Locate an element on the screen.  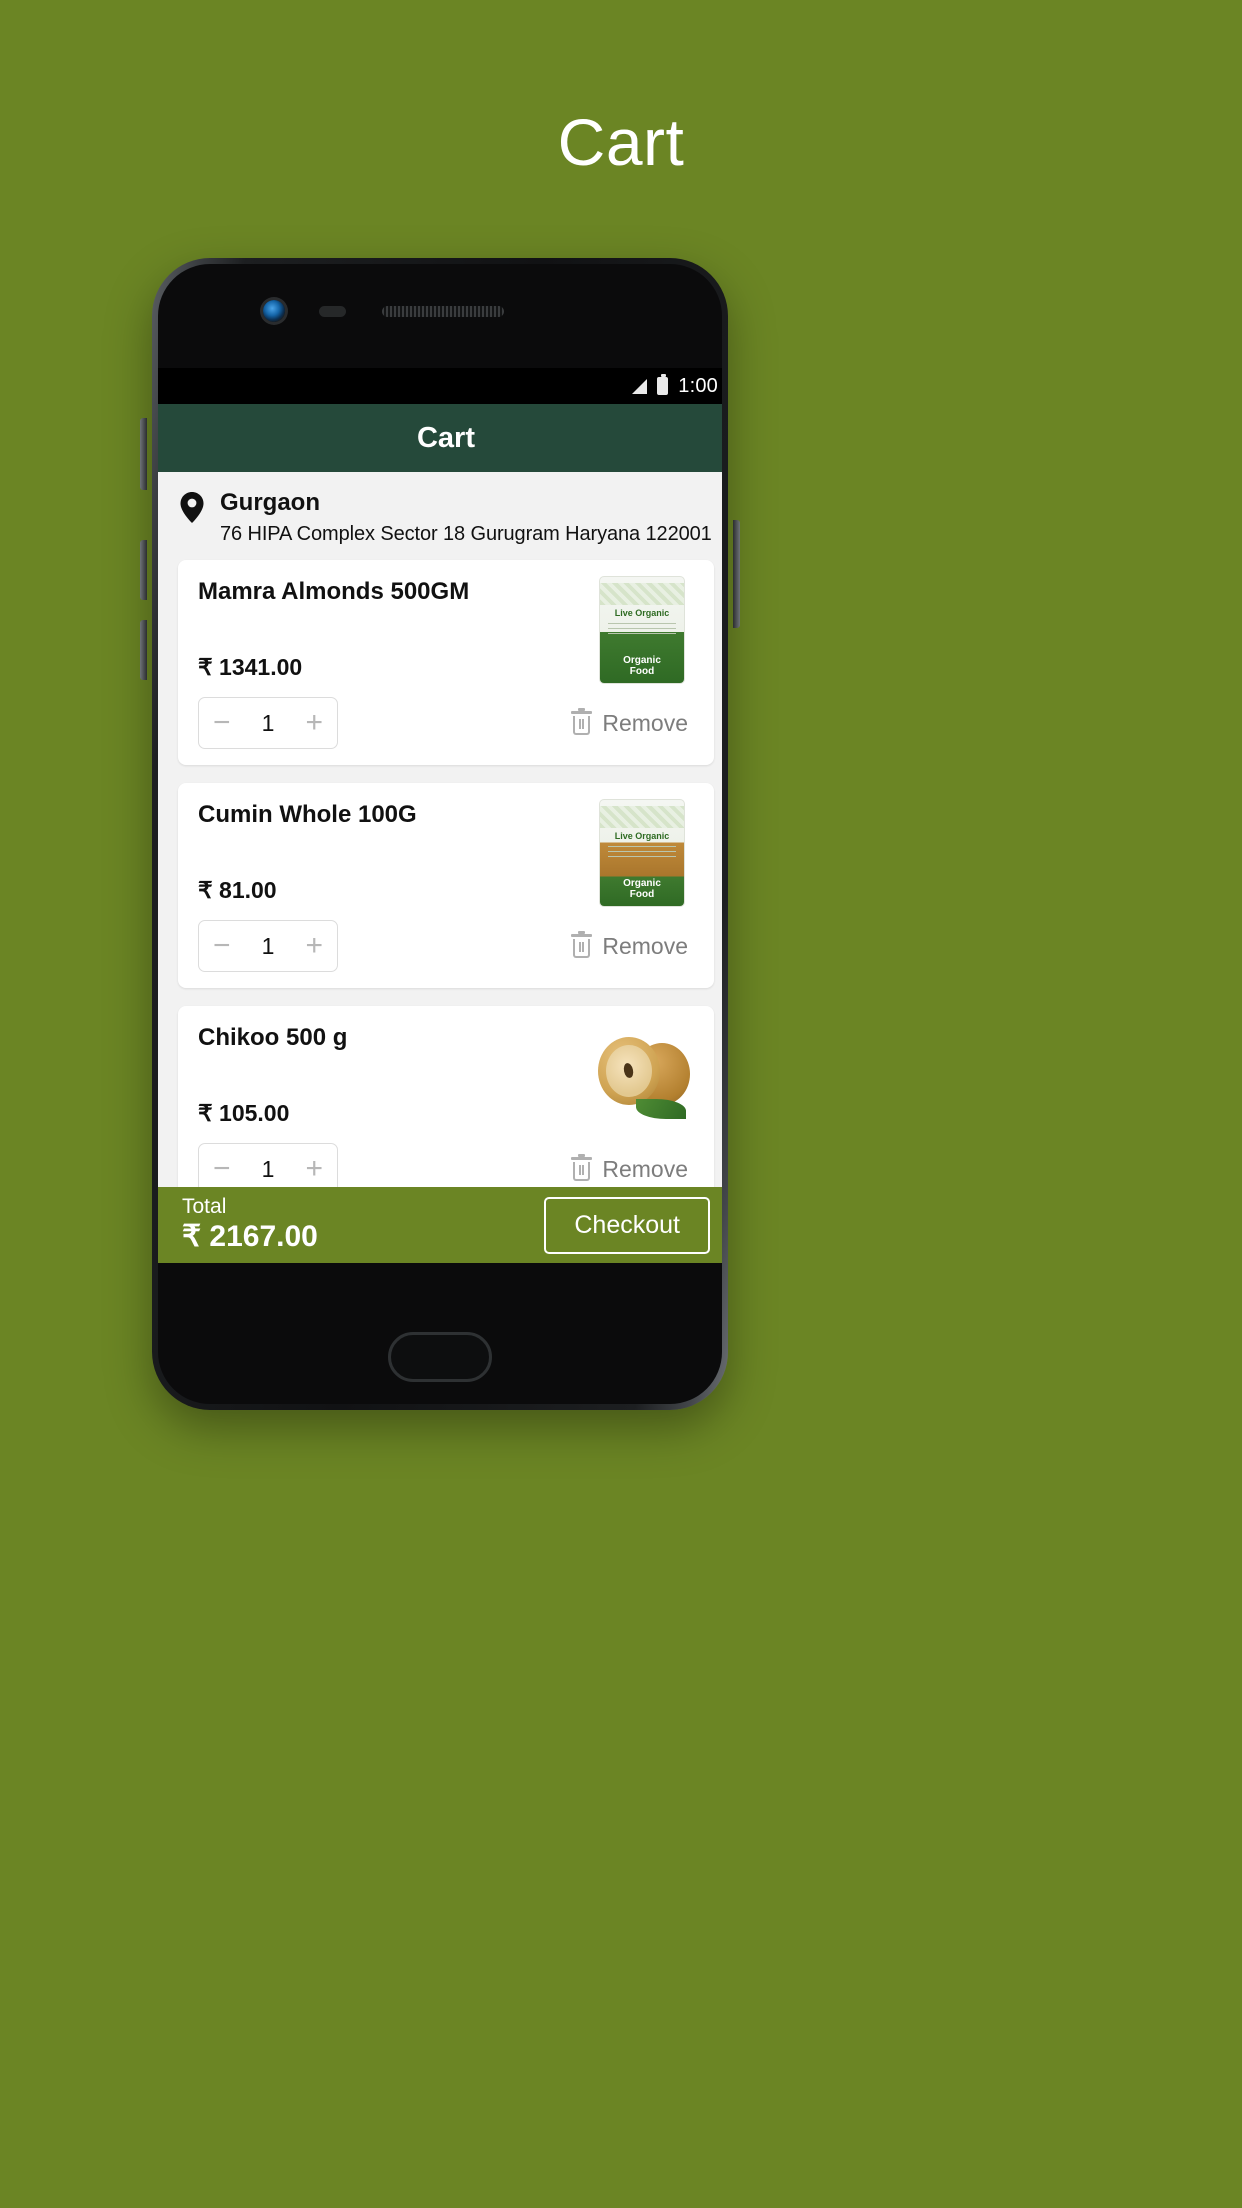
location-pin-icon is located at coordinates (192, 510).